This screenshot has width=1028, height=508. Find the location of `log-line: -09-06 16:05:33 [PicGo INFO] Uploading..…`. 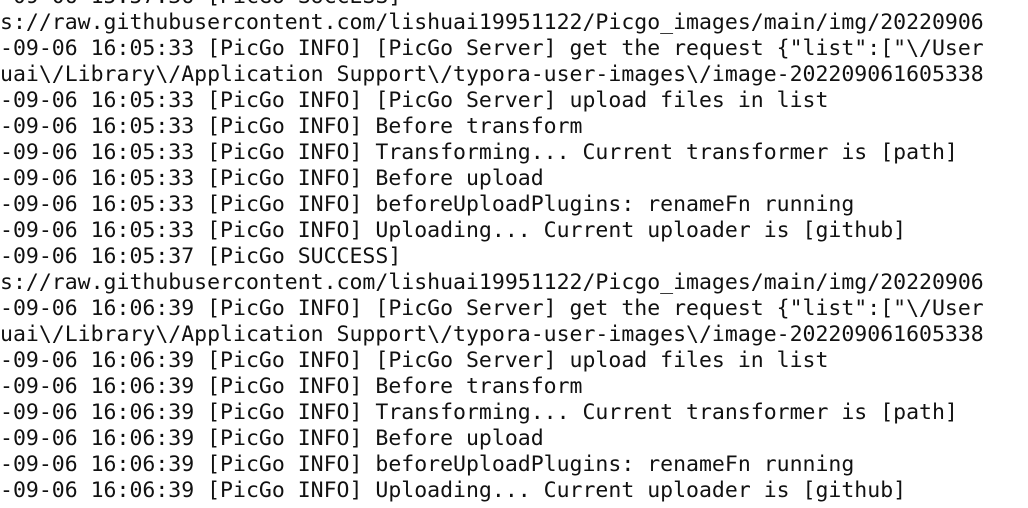

log-line: -09-06 16:05:33 [PicGo INFO] Uploading..… is located at coordinates (453, 230).